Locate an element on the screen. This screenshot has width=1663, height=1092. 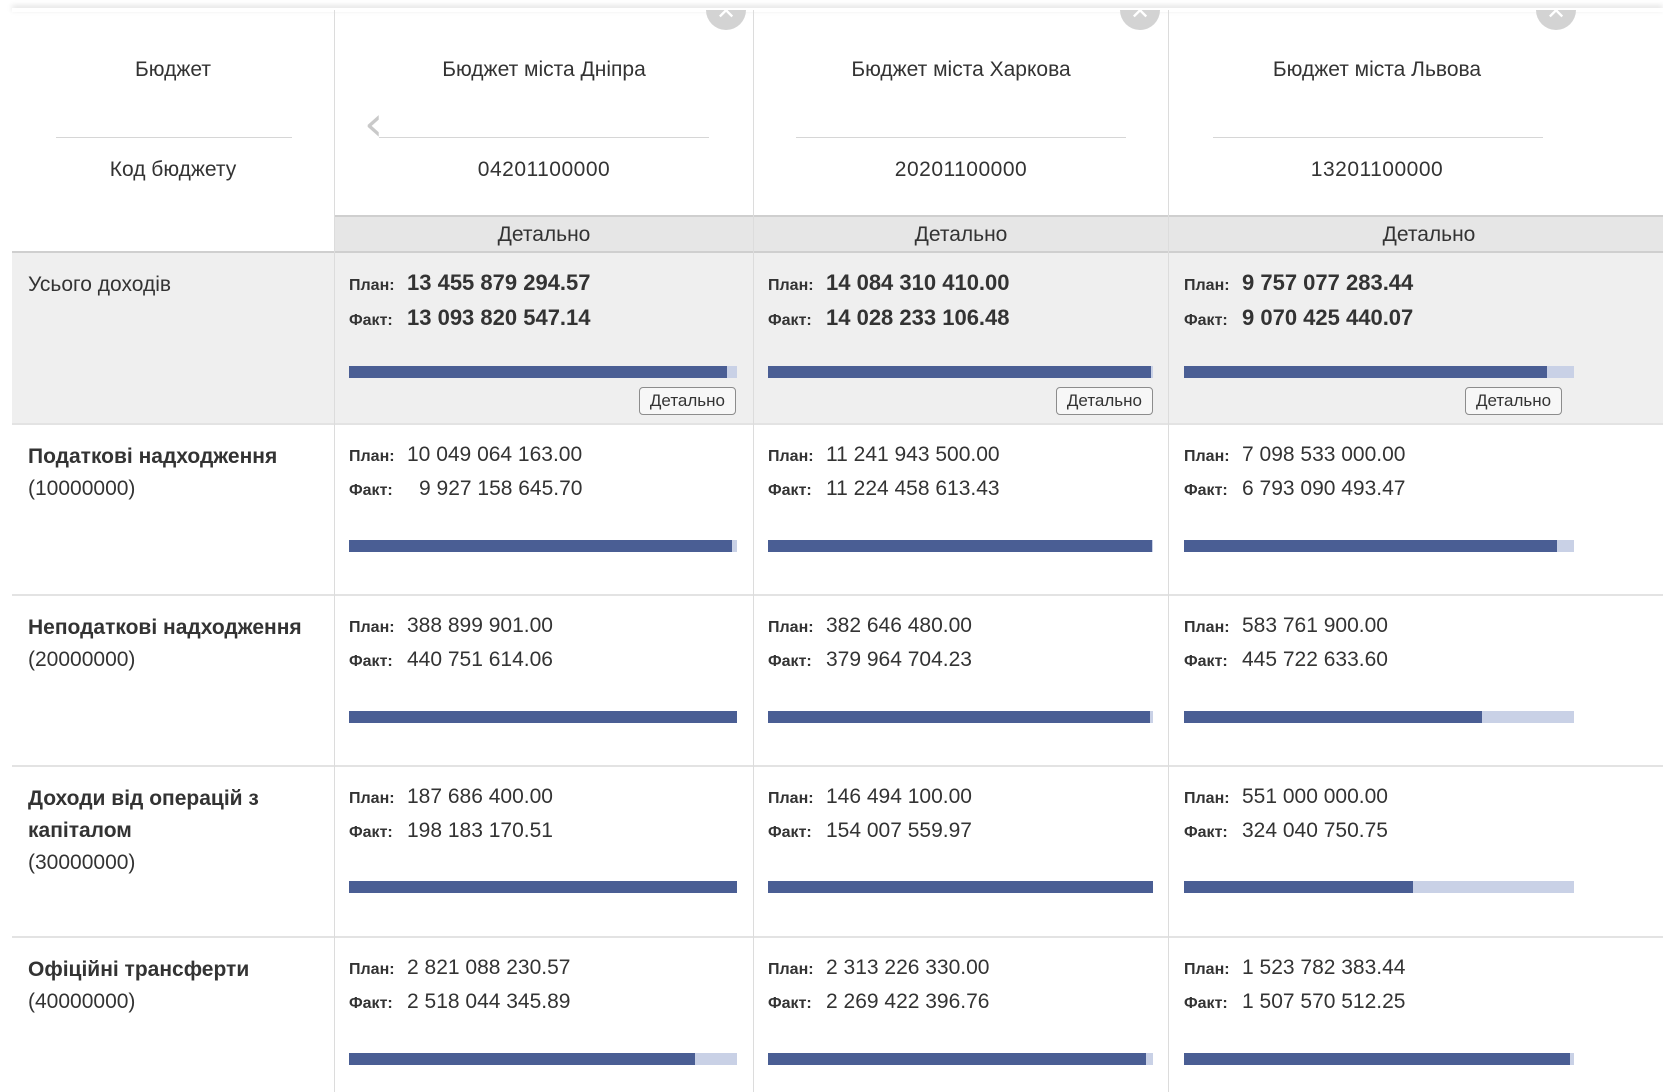
fact-value: 440 751 614.06 is located at coordinates (480, 659).